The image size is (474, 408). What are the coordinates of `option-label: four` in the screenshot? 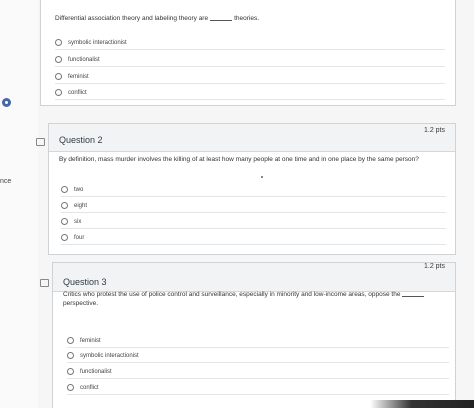 It's located at (79, 237).